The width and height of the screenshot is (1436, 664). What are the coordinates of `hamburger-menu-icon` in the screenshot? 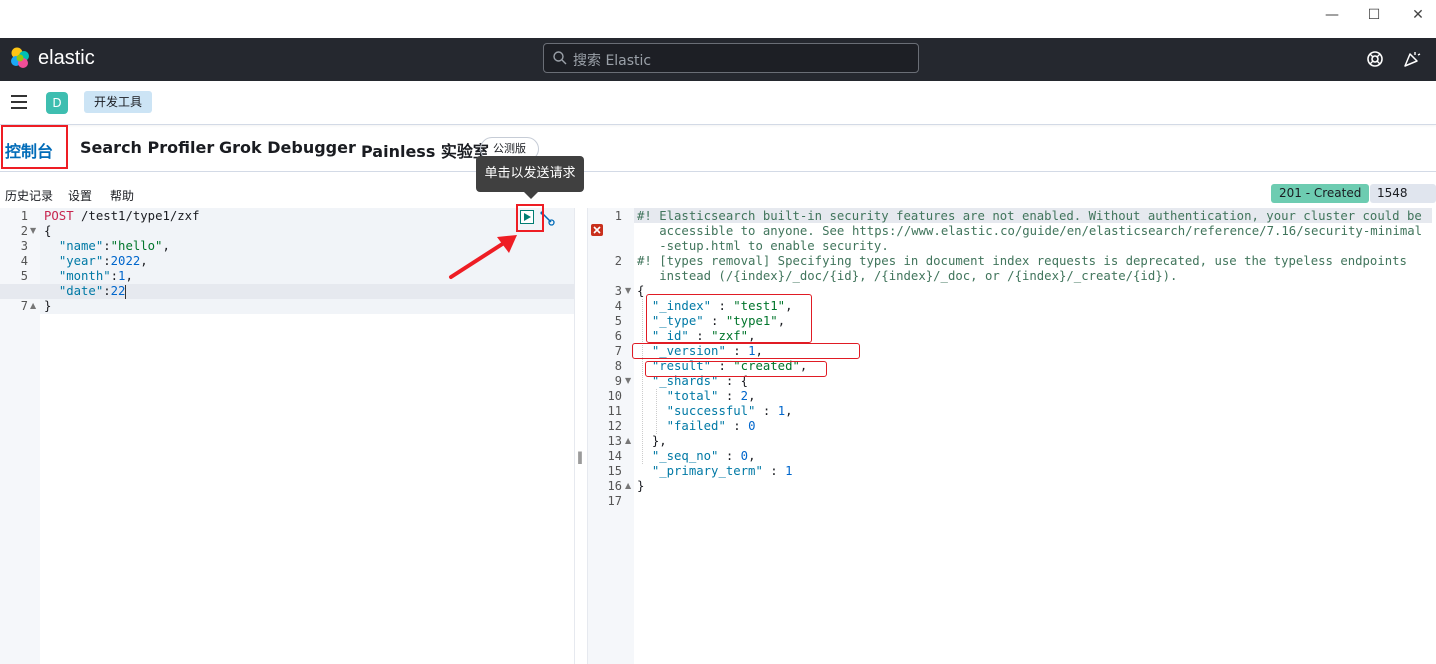 It's located at (19, 102).